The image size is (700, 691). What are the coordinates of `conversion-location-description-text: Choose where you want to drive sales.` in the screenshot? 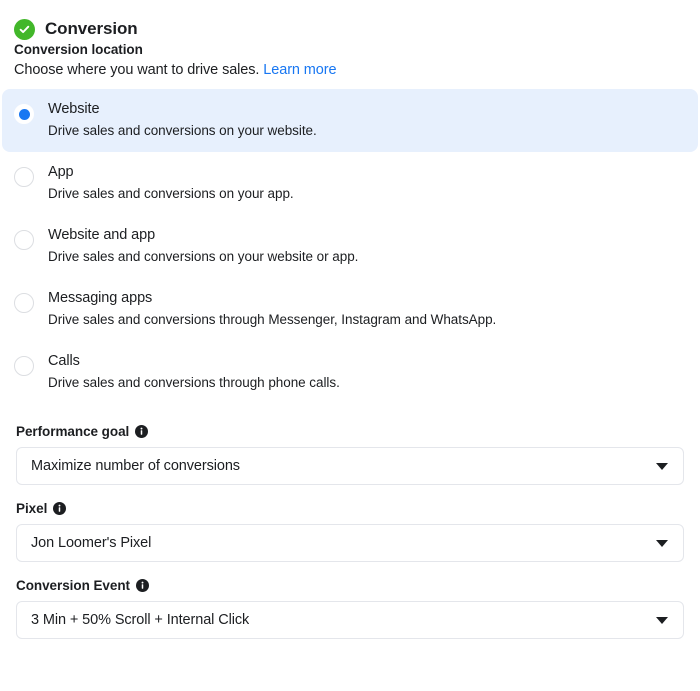 It's located at (137, 70).